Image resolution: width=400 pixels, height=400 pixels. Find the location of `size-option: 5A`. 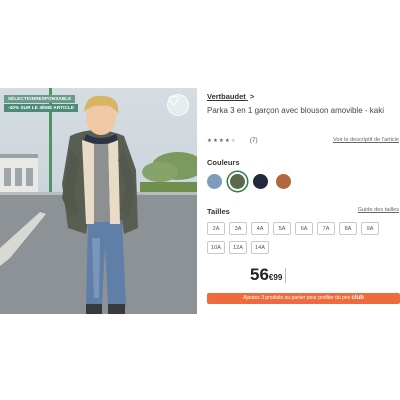

size-option: 5A is located at coordinates (282, 228).